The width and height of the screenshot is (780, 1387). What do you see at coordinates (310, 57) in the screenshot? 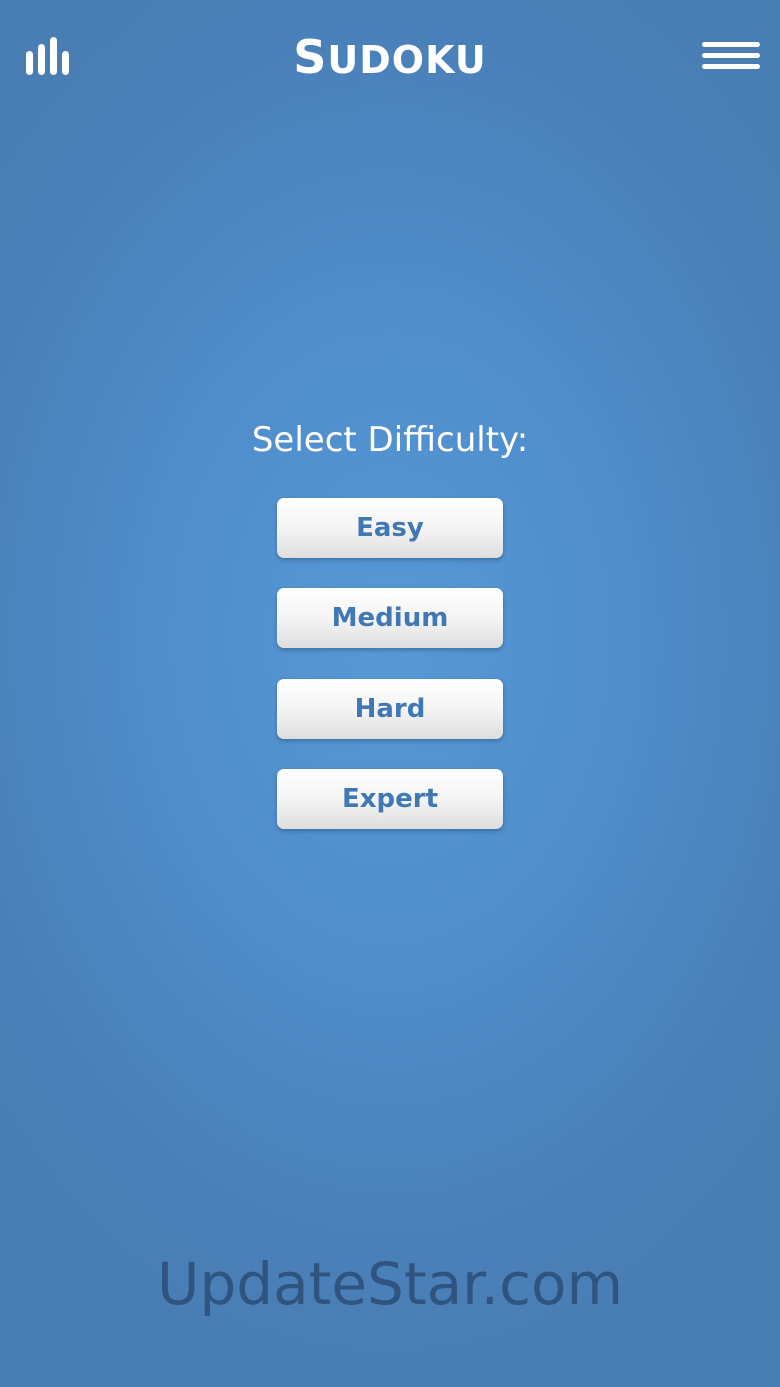
I see `app-title-initial: S` at bounding box center [310, 57].